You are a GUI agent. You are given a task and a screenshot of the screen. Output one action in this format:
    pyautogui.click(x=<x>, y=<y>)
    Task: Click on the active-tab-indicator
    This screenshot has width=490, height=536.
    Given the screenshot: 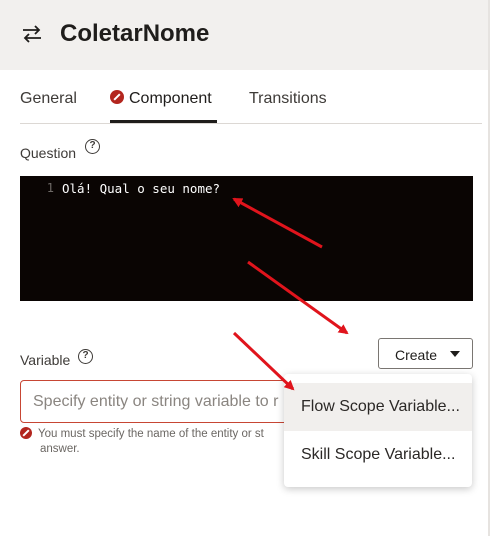 What is the action you would take?
    pyautogui.click(x=163, y=121)
    